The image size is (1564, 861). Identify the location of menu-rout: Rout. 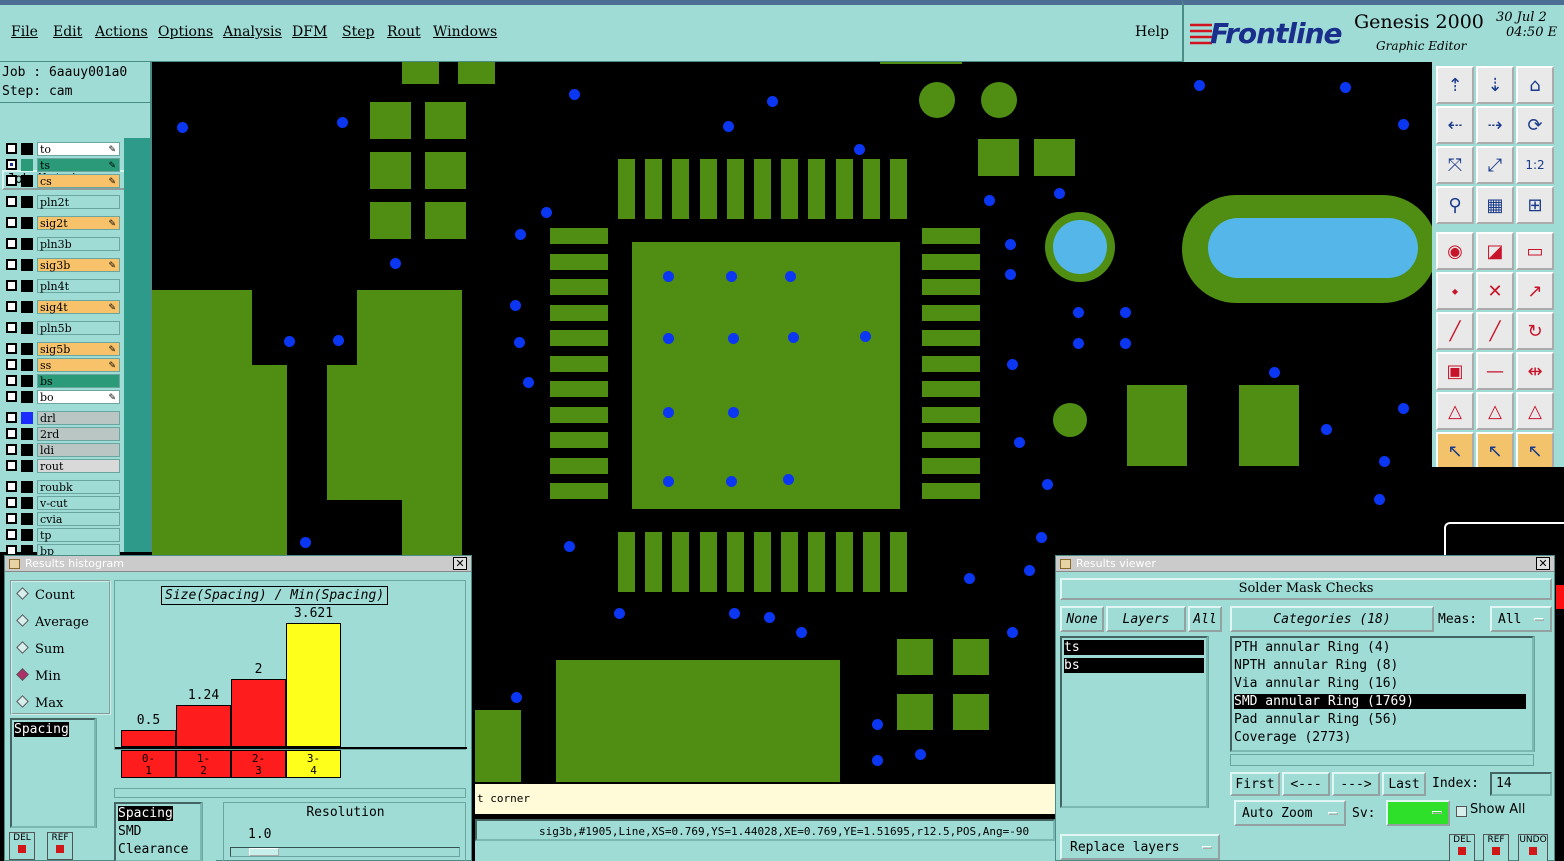
(404, 32).